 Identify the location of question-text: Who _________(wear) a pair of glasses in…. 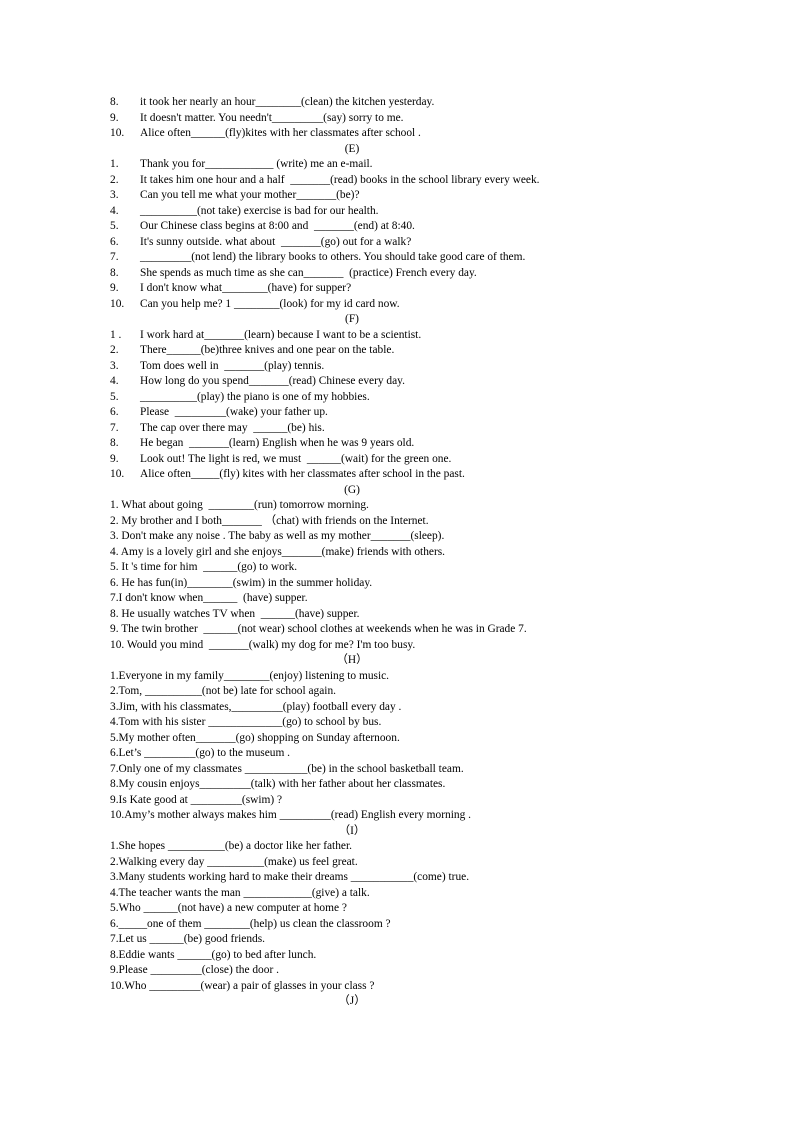
(249, 985).